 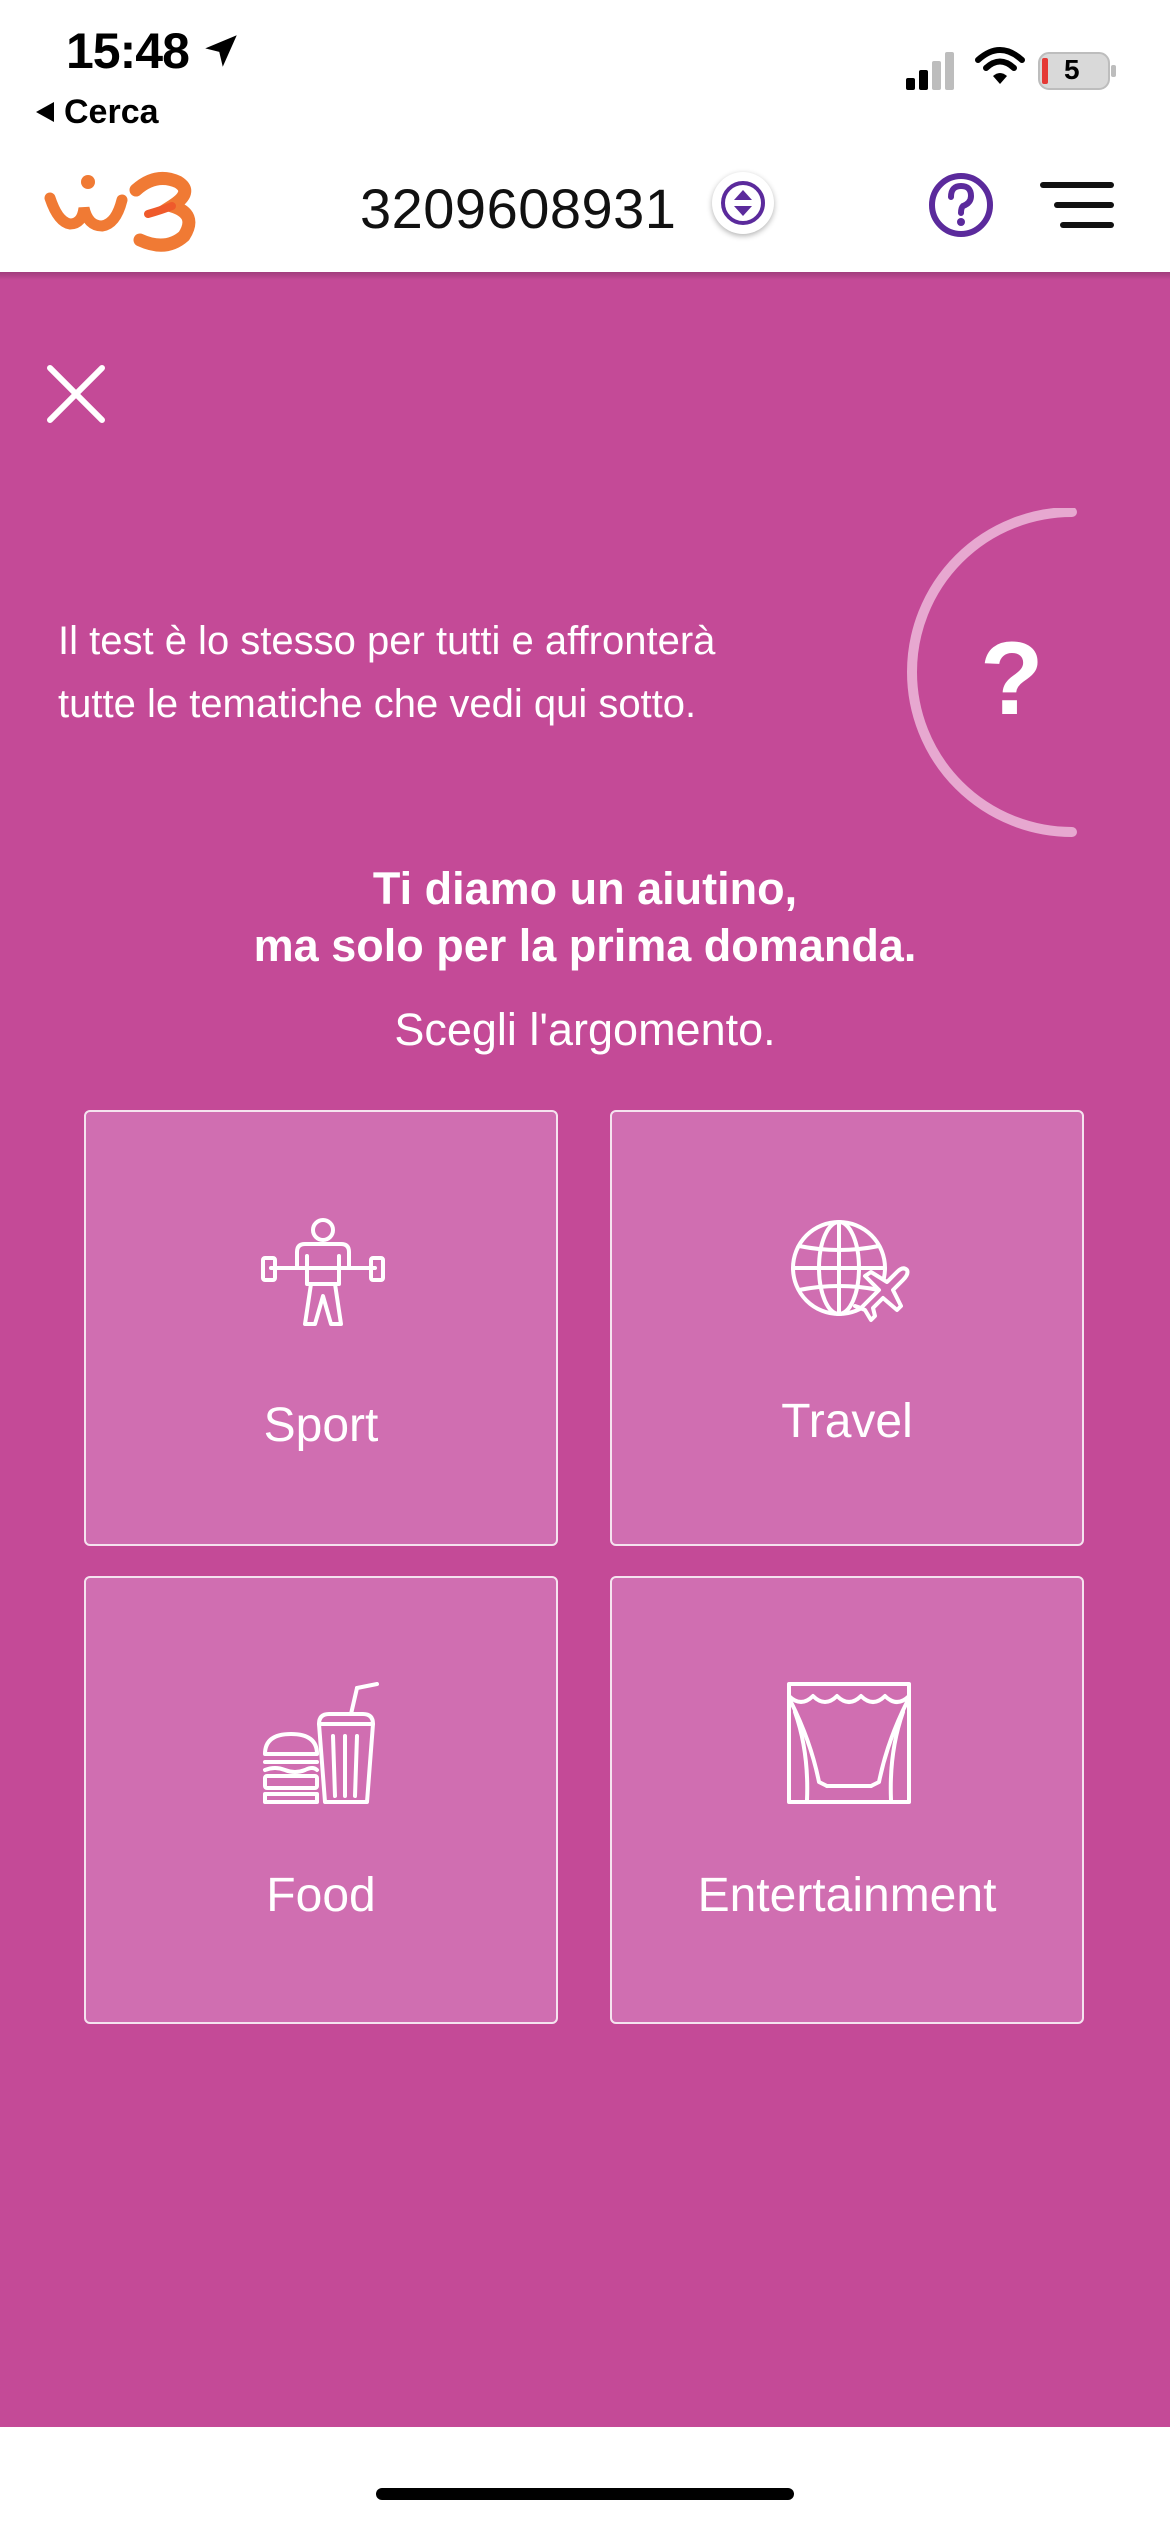 What do you see at coordinates (847, 1328) in the screenshot?
I see `topic-tile-travel: Travel` at bounding box center [847, 1328].